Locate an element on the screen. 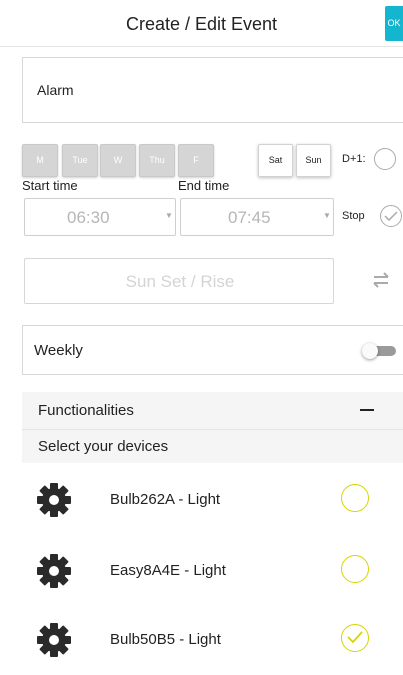 This screenshot has width=403, height=675. sun-set-rise-button: Sun Set / Rise is located at coordinates (179, 281).